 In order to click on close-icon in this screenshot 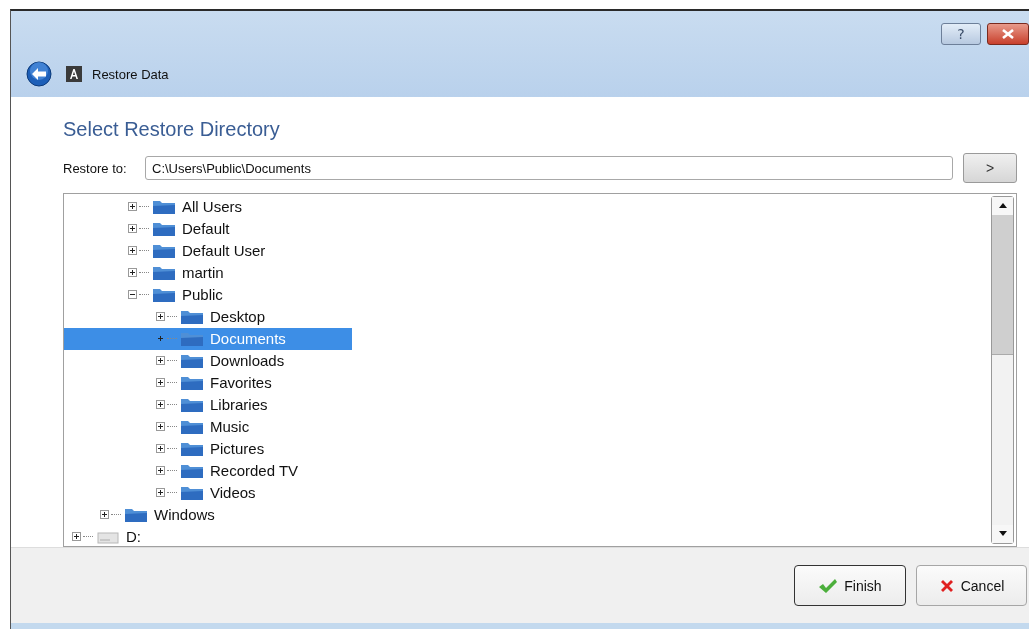, I will do `click(1008, 34)`.